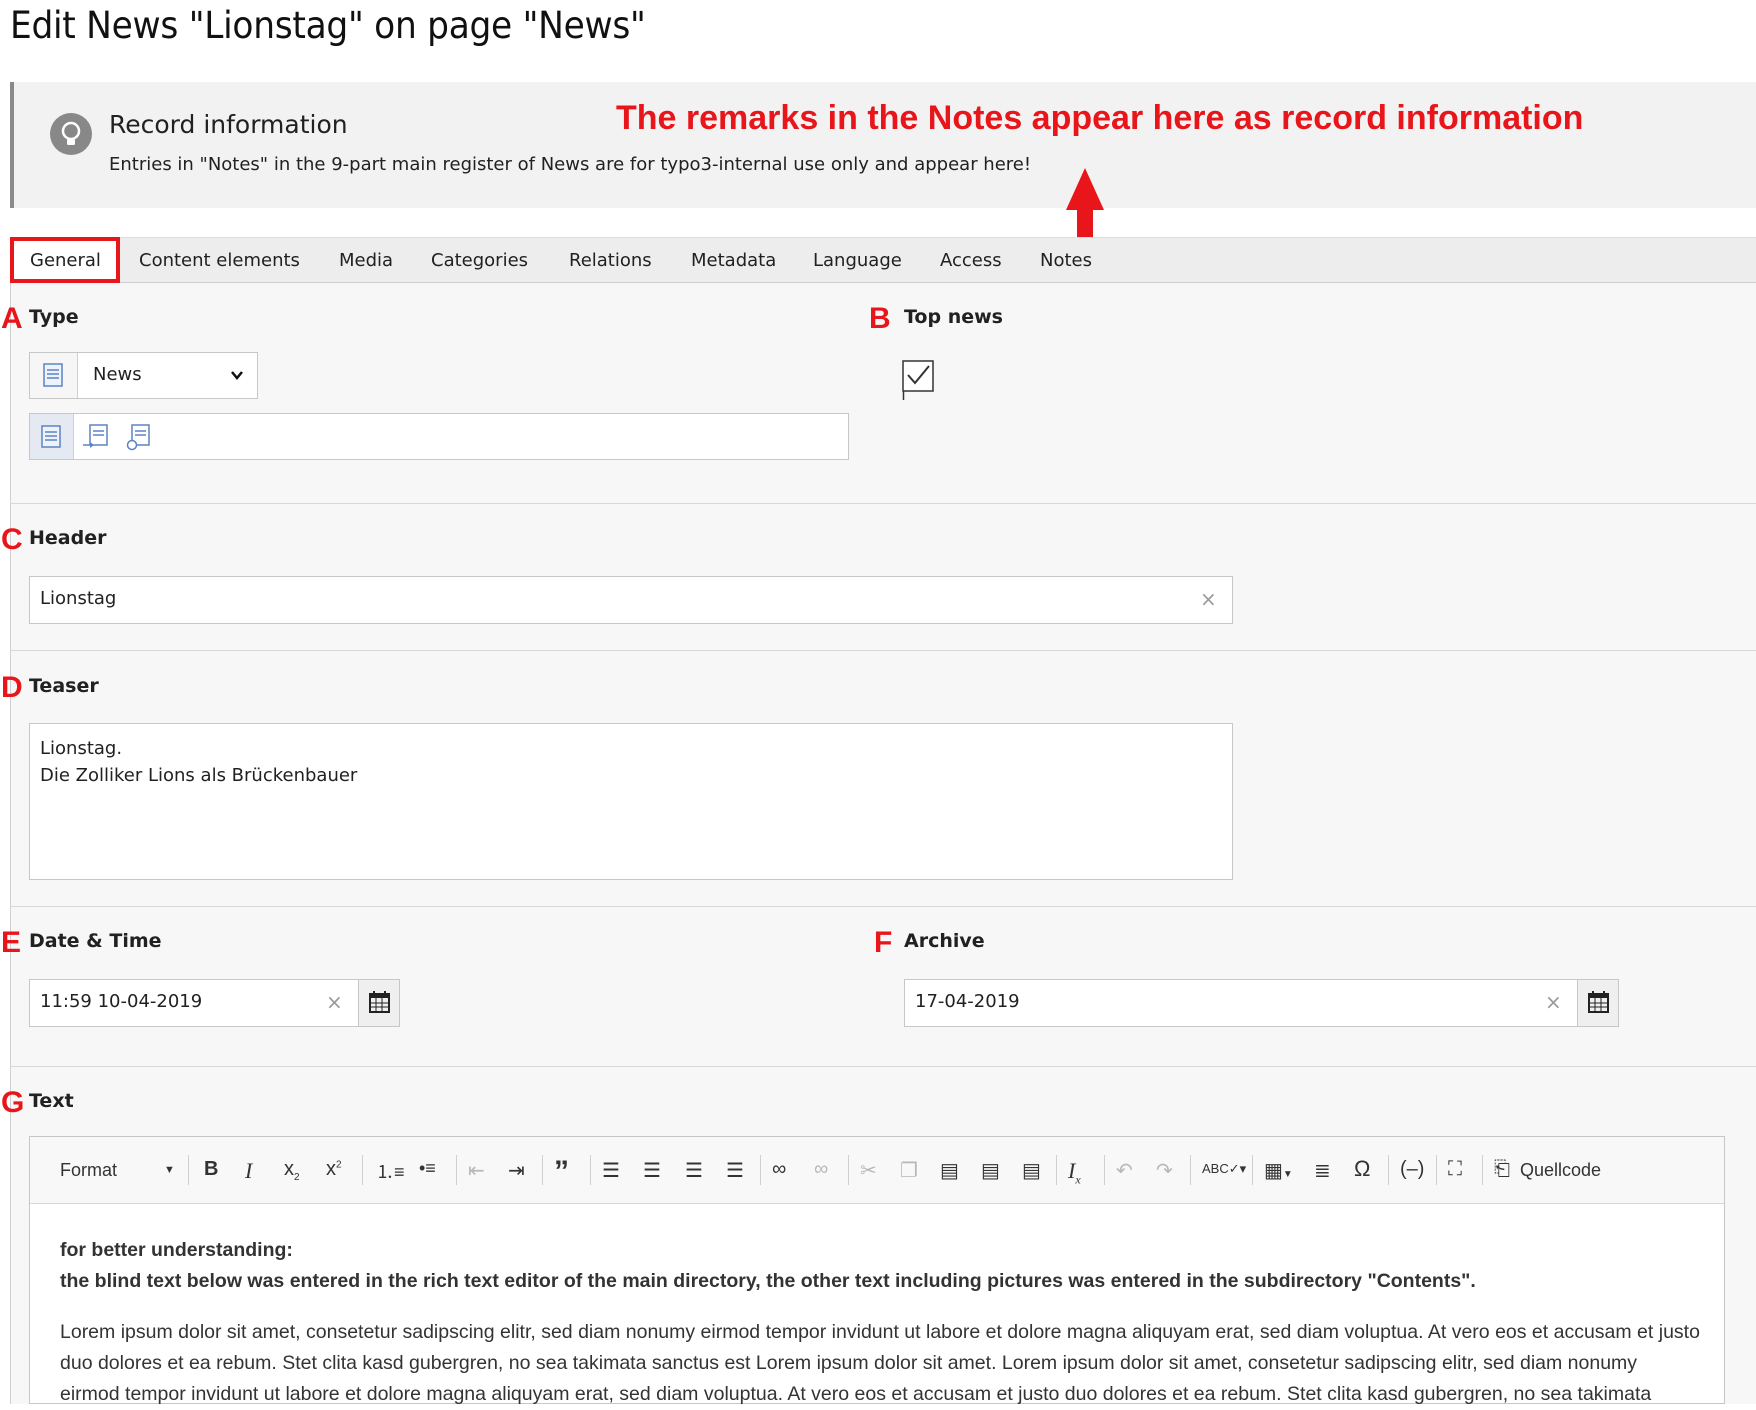 This screenshot has width=1756, height=1410. What do you see at coordinates (68, 538) in the screenshot?
I see `header-label: Header` at bounding box center [68, 538].